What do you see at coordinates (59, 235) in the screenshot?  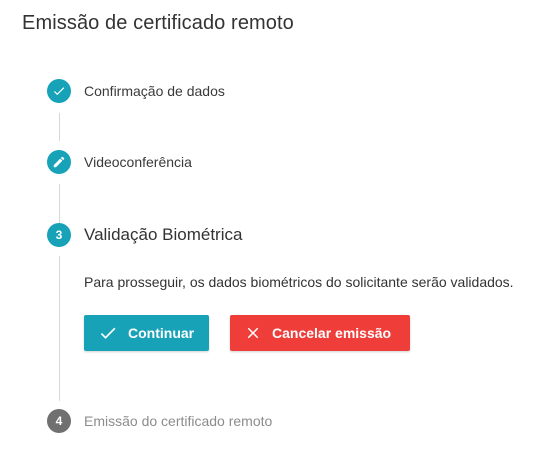 I see `step-number-badge: 3` at bounding box center [59, 235].